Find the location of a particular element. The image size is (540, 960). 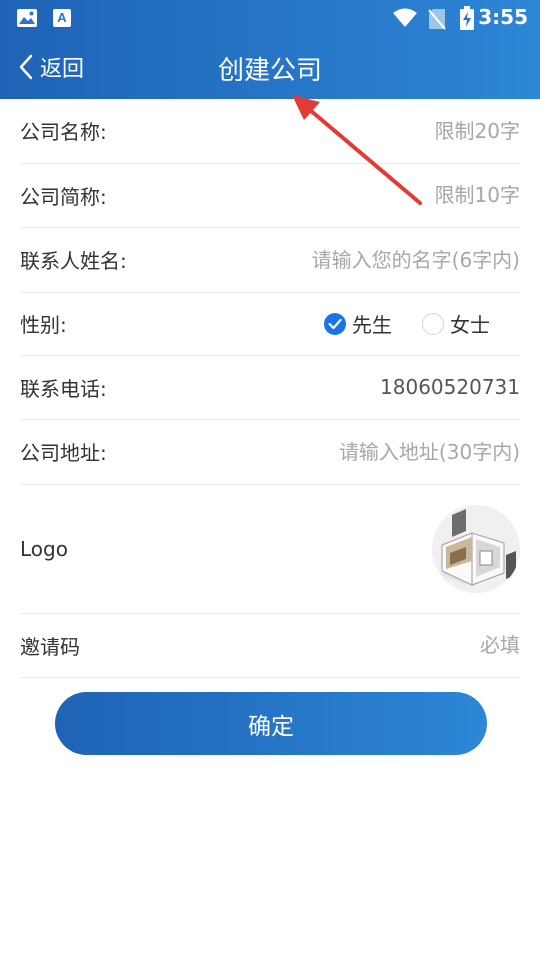

gender-option-label: 女士 is located at coordinates (470, 325).